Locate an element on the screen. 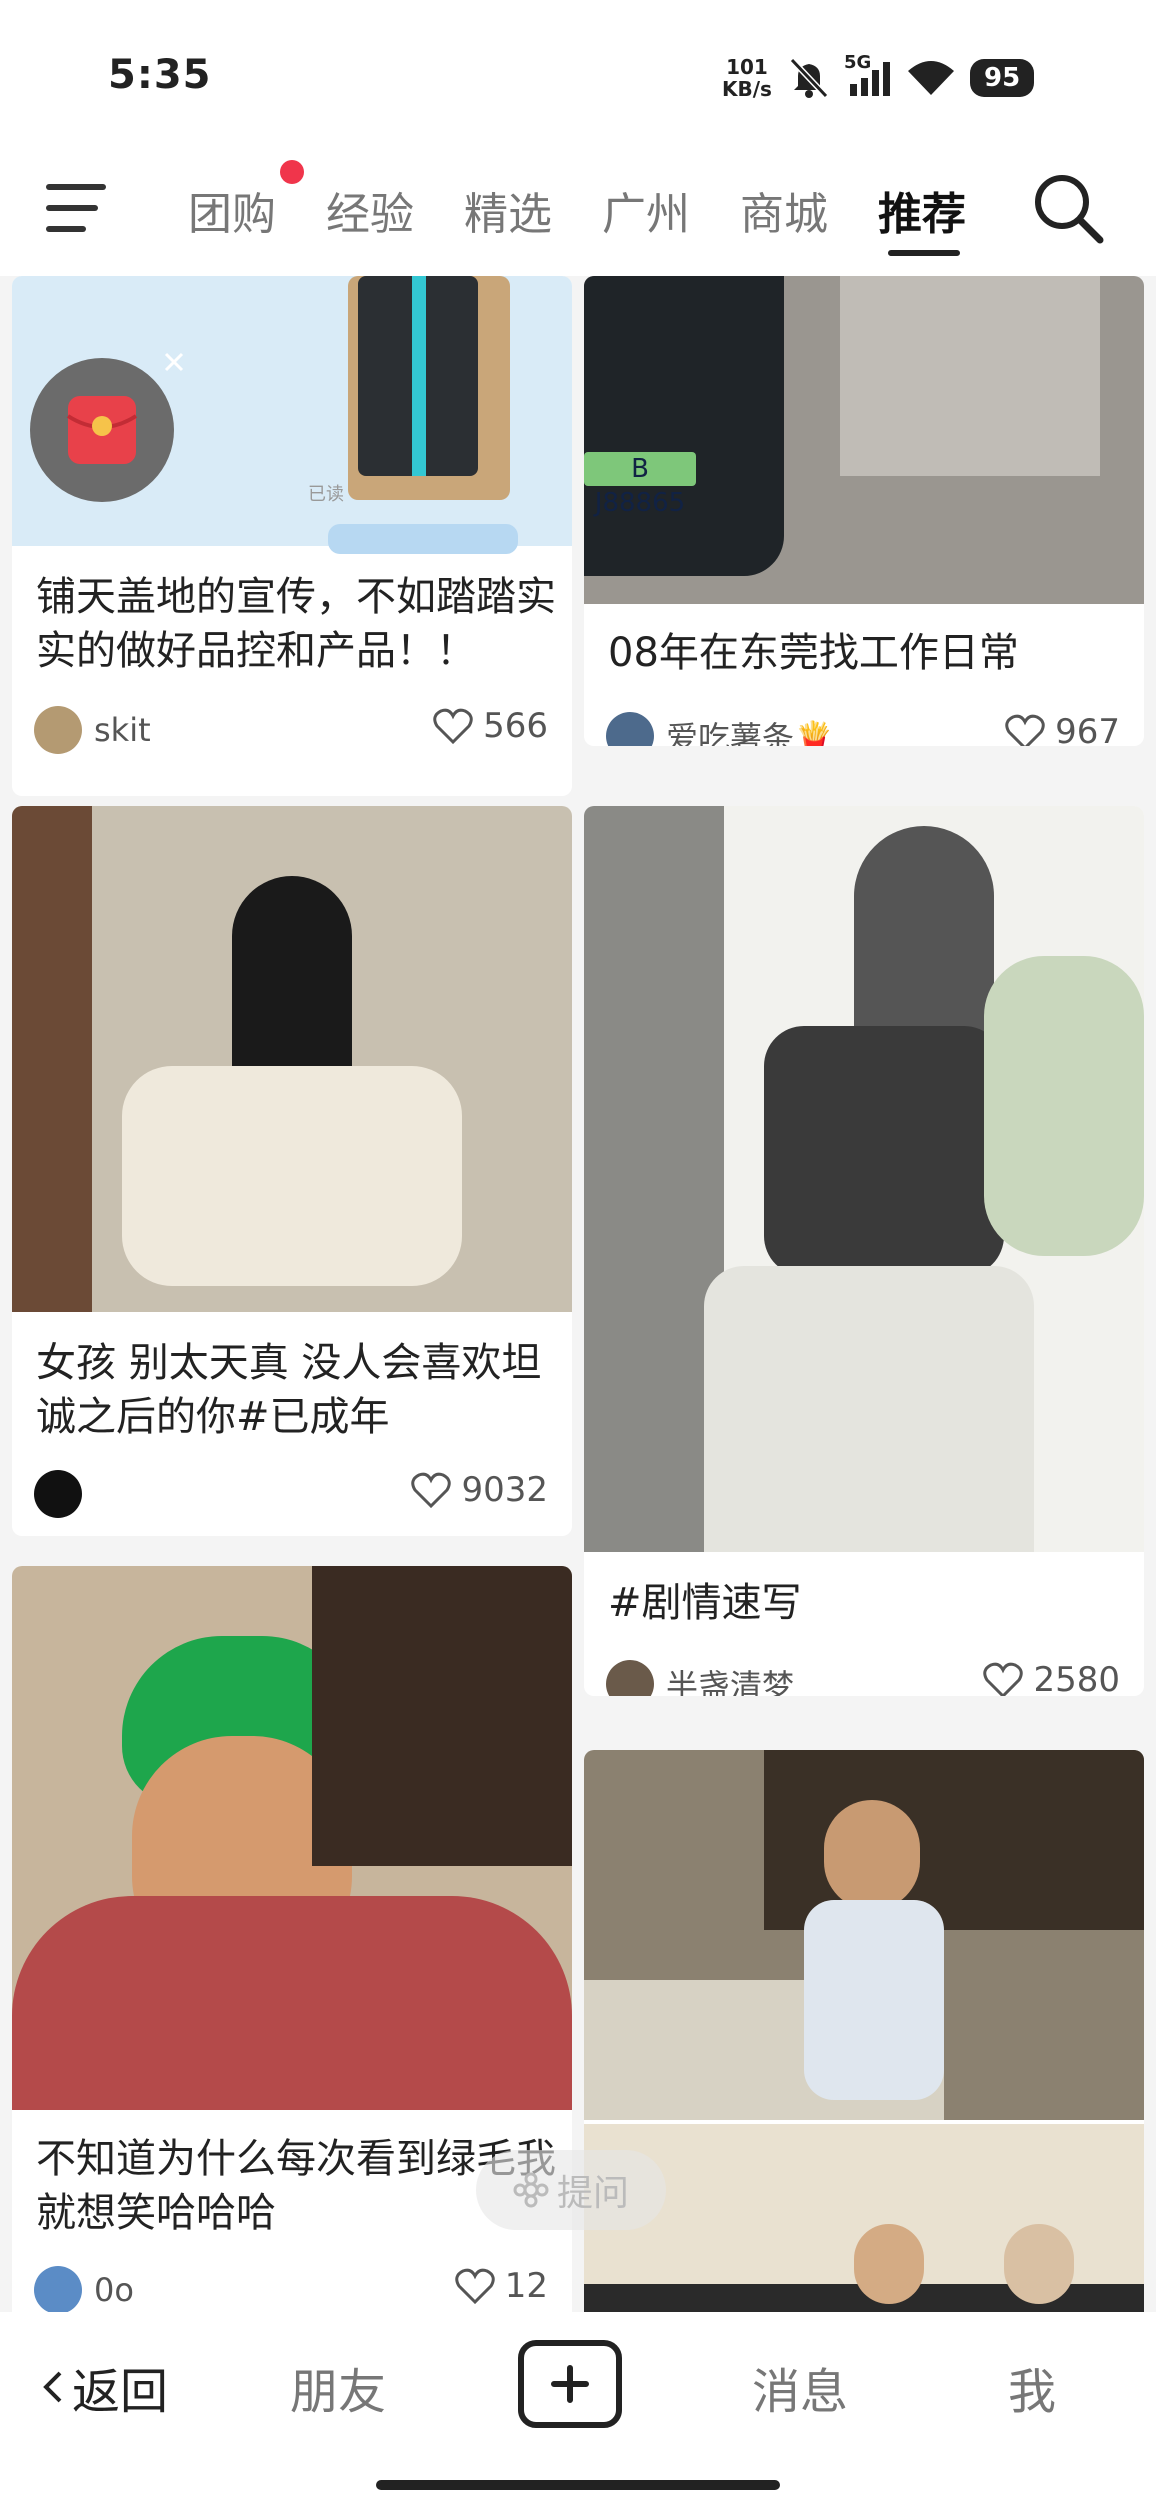 Image resolution: width=1156 pixels, height=2510 pixels. like-button: 9032 is located at coordinates (479, 1490).